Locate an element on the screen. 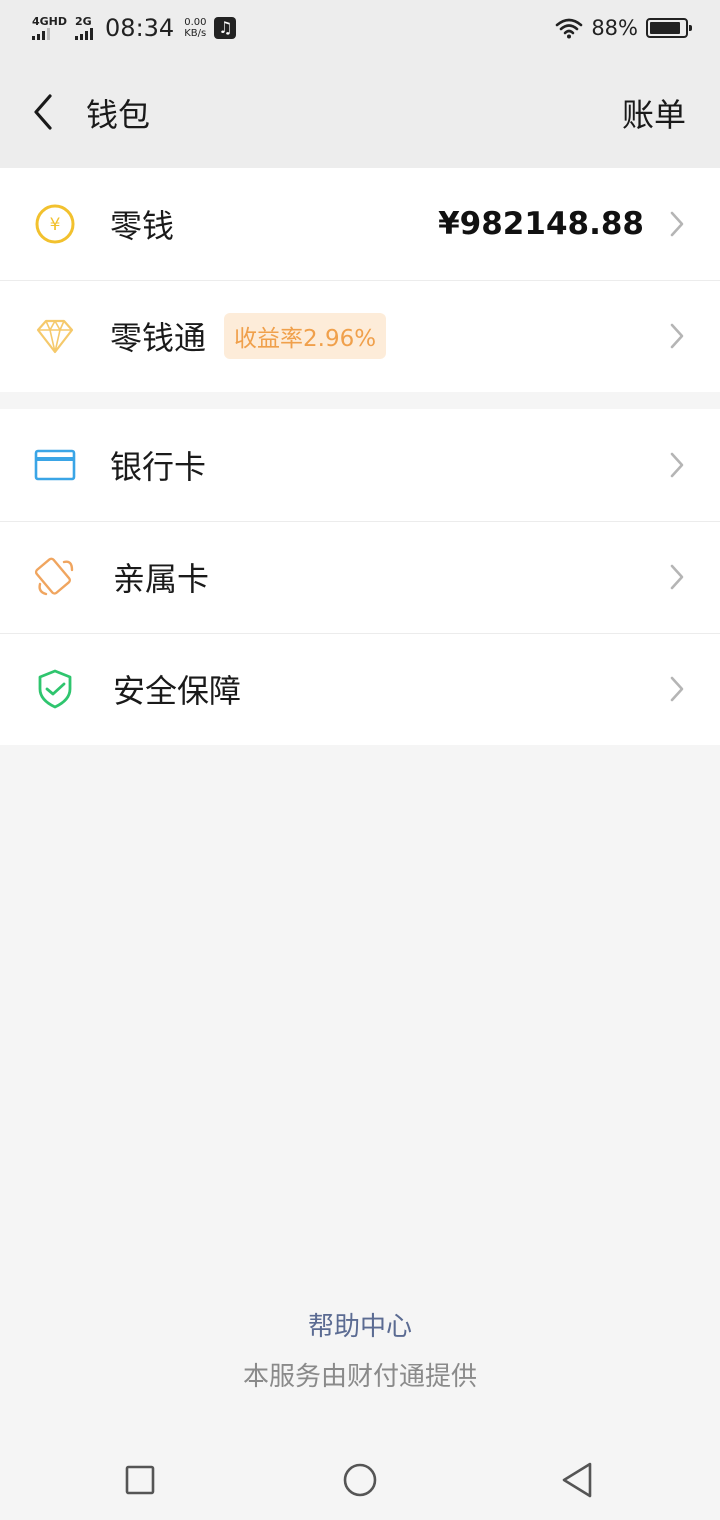 The width and height of the screenshot is (720, 1520). wallet-group-main: ¥ 零钱 ¥982148.88 零钱通 收益率2.96% is located at coordinates (360, 280).